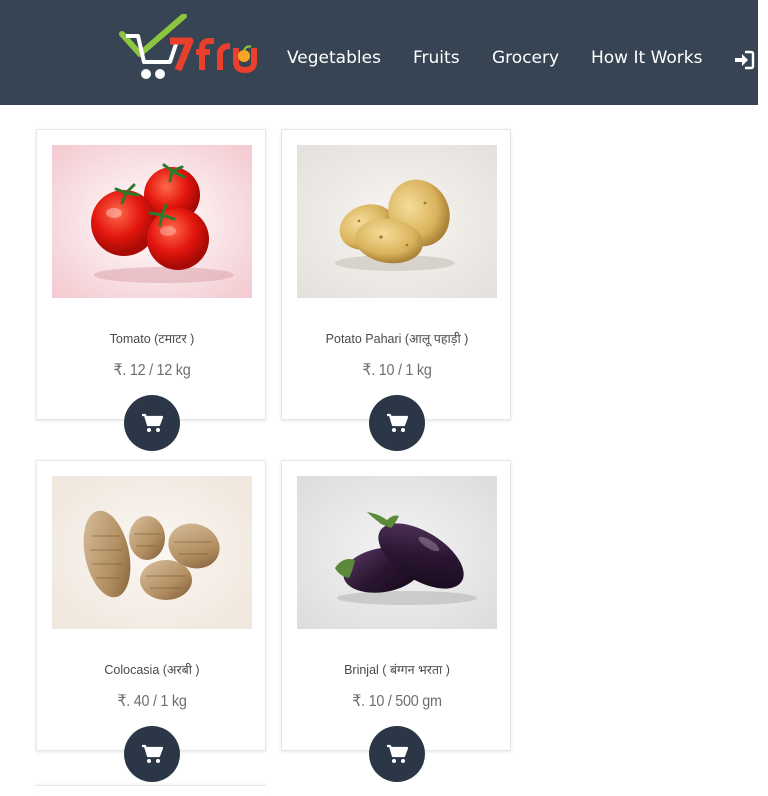 Image resolution: width=768 pixels, height=796 pixels. What do you see at coordinates (397, 552) in the screenshot?
I see `brinjal-image` at bounding box center [397, 552].